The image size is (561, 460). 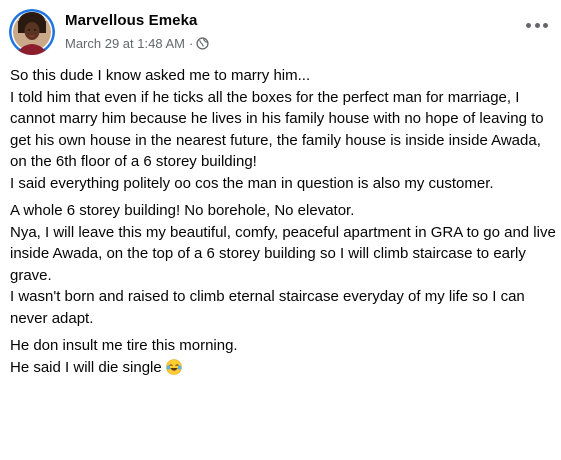 I want to click on post-header: Marvellous Emeka March 29 at 1:48 AM ·, so click(x=281, y=33).